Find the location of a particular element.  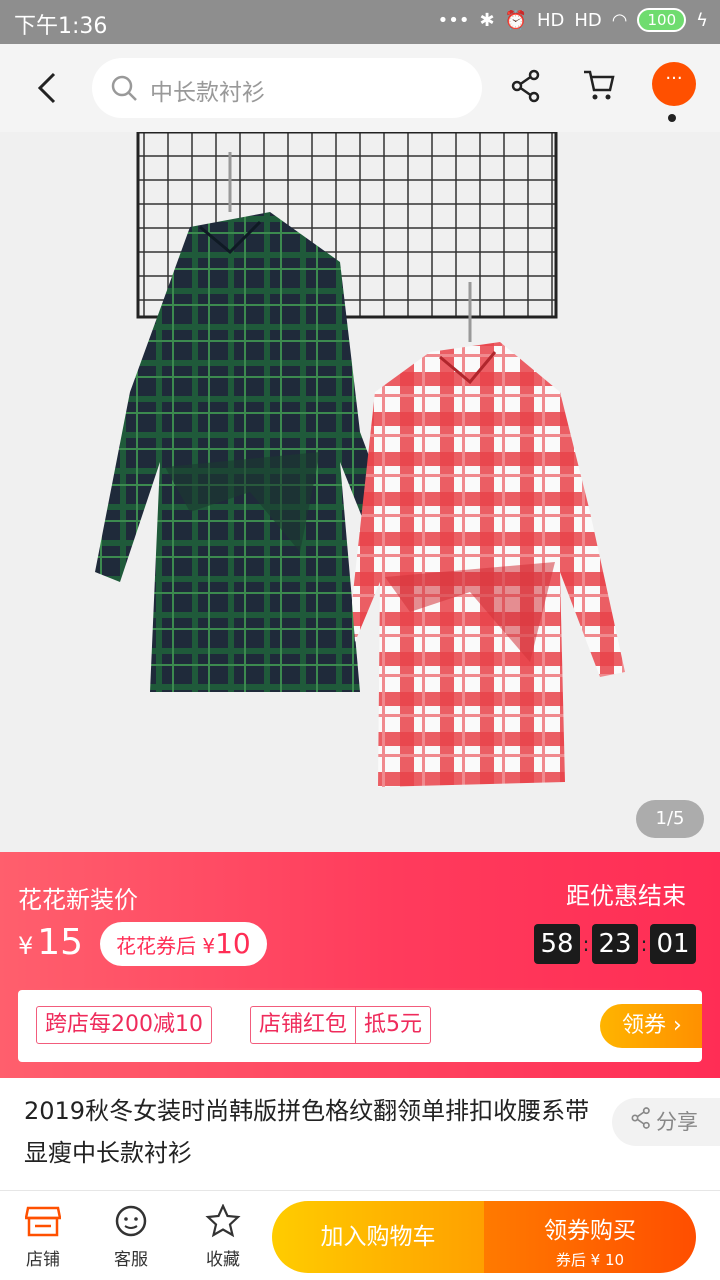

status-bar: 下午1:36 ••• ✱ ⏰ HD HD ◠ 100 ϟ is located at coordinates (360, 22).